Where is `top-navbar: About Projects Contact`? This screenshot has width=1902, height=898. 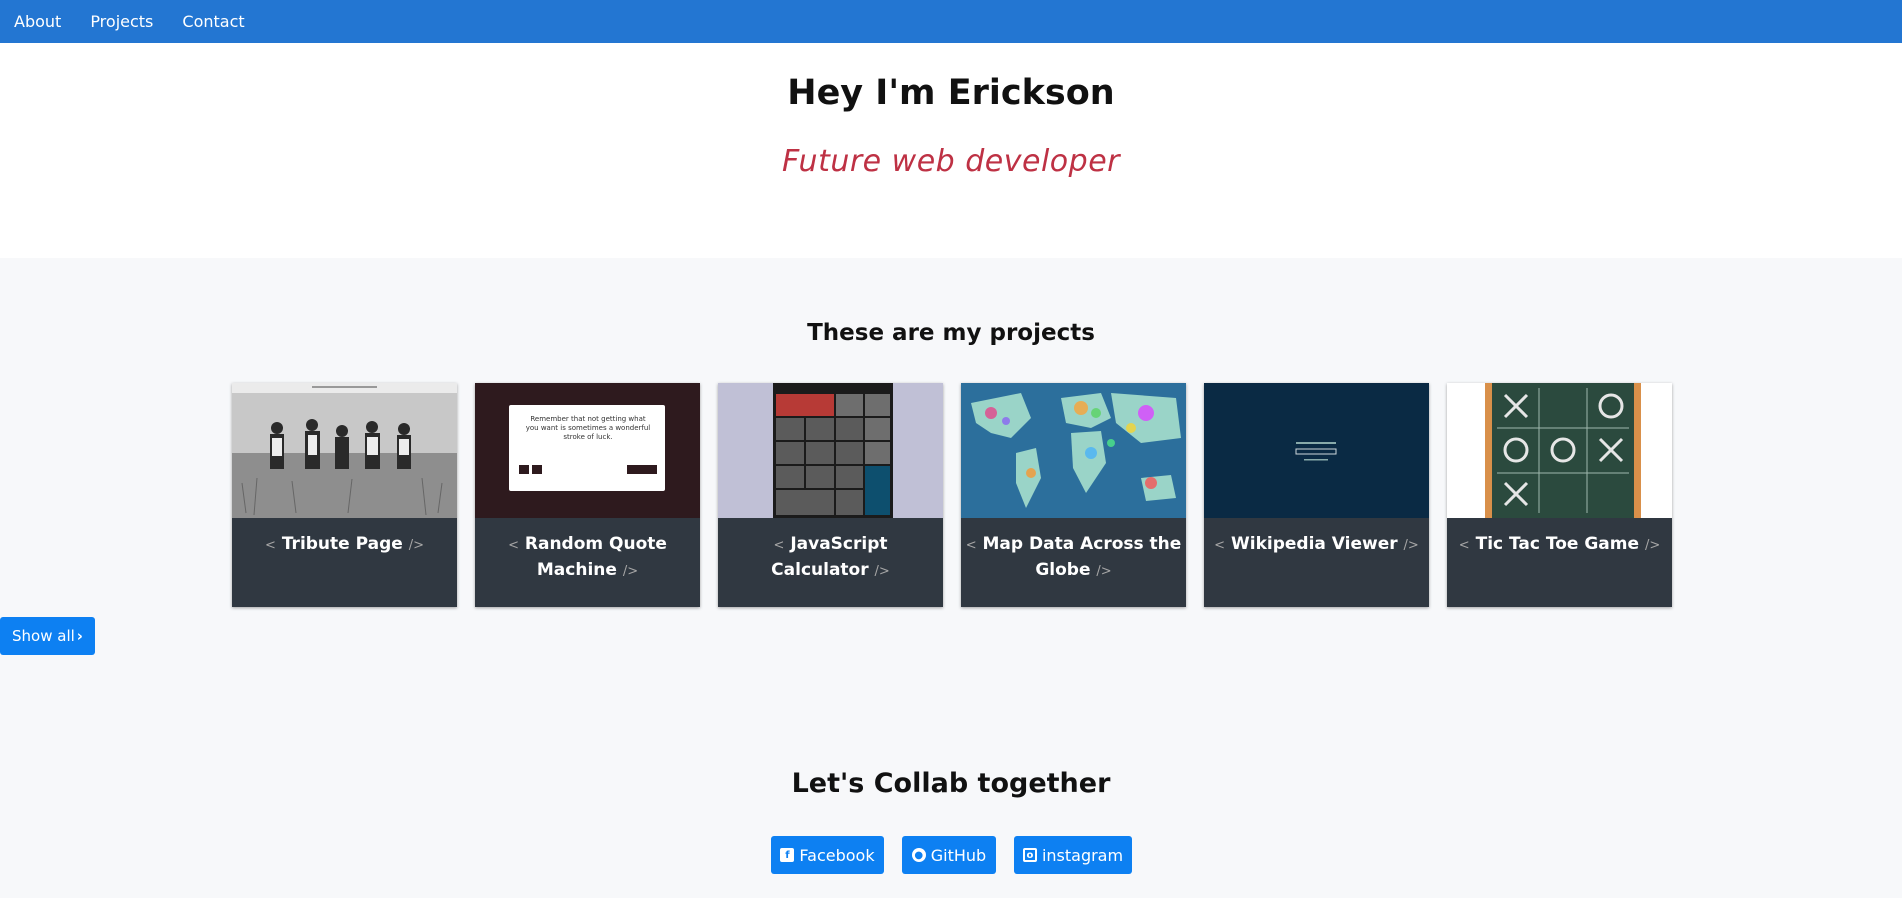 top-navbar: About Projects Contact is located at coordinates (951, 21).